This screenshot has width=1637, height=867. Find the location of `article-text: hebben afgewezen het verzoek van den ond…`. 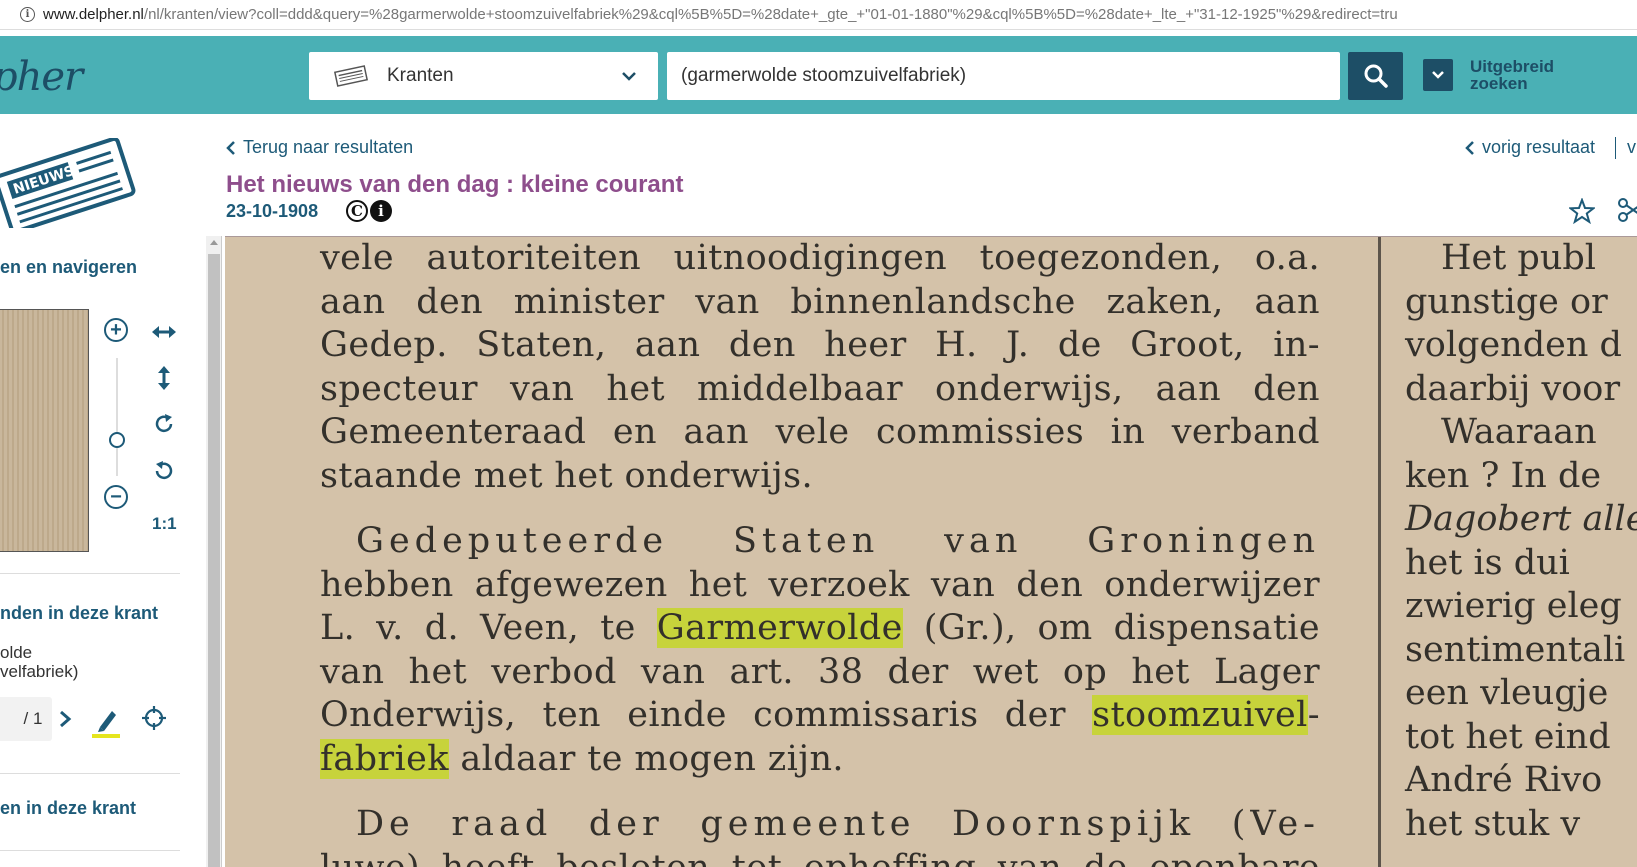

article-text: hebben afgewezen het verzoek van den ond… is located at coordinates (820, 584).